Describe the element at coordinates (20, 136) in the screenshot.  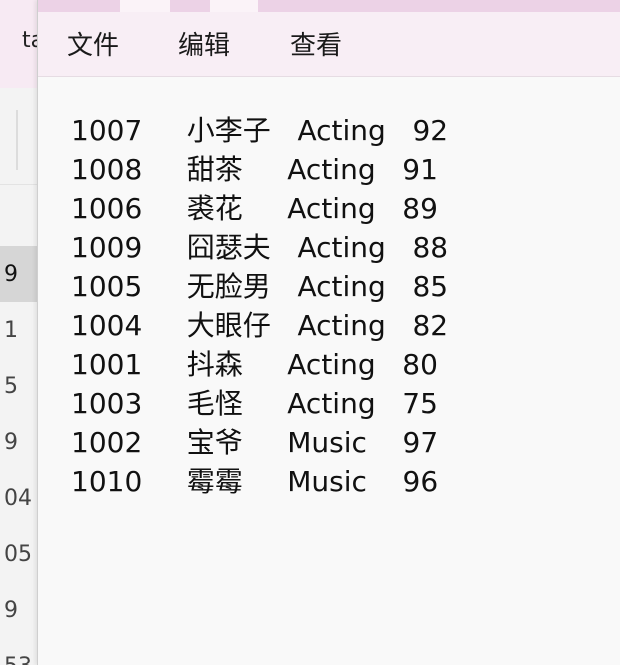
I see `background-toolbar` at that location.